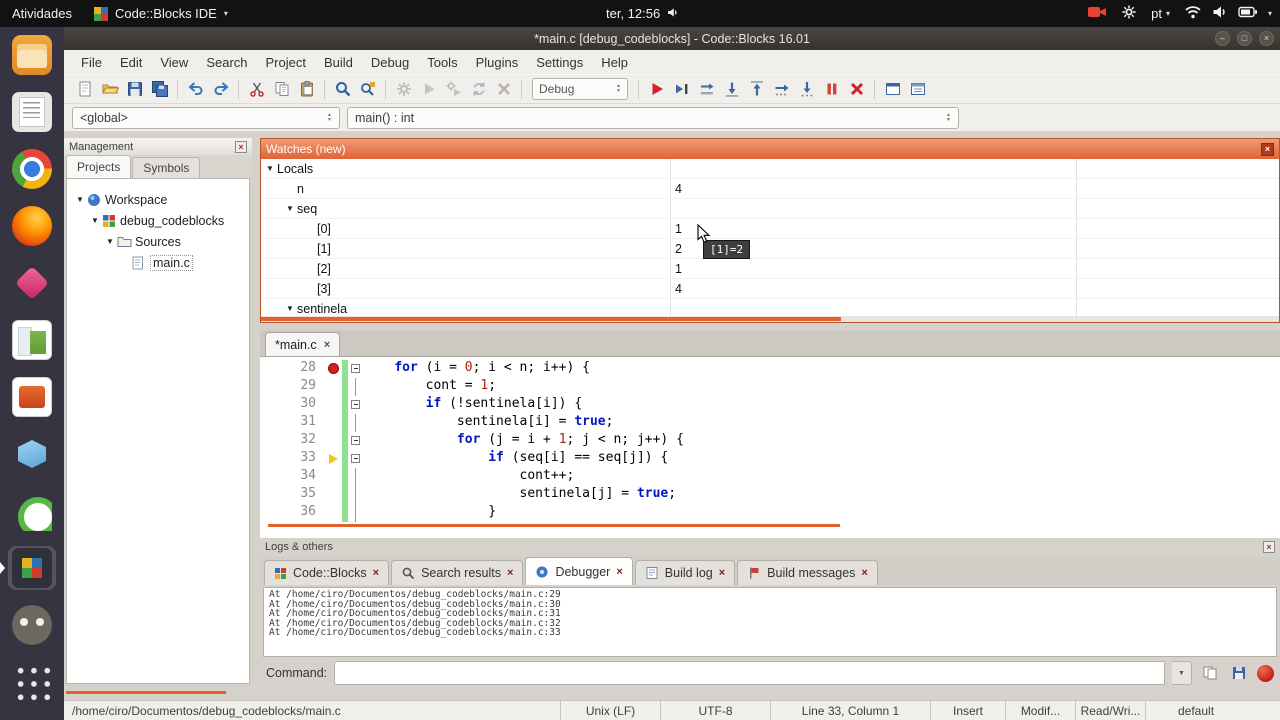  I want to click on scrollbar-thumb, so click(551, 319).